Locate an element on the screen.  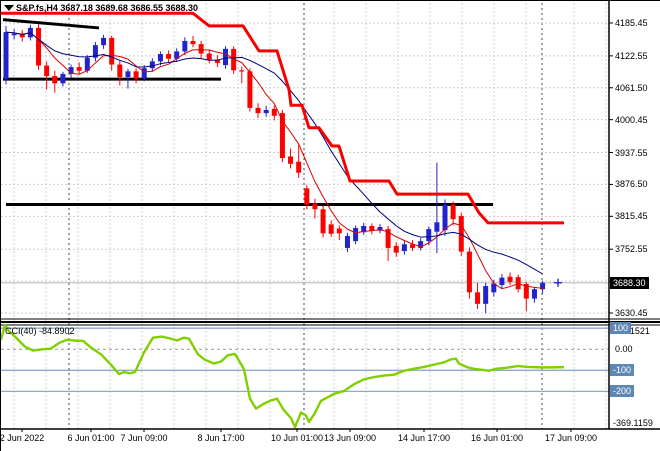
trendline is located at coordinates (51, 24).